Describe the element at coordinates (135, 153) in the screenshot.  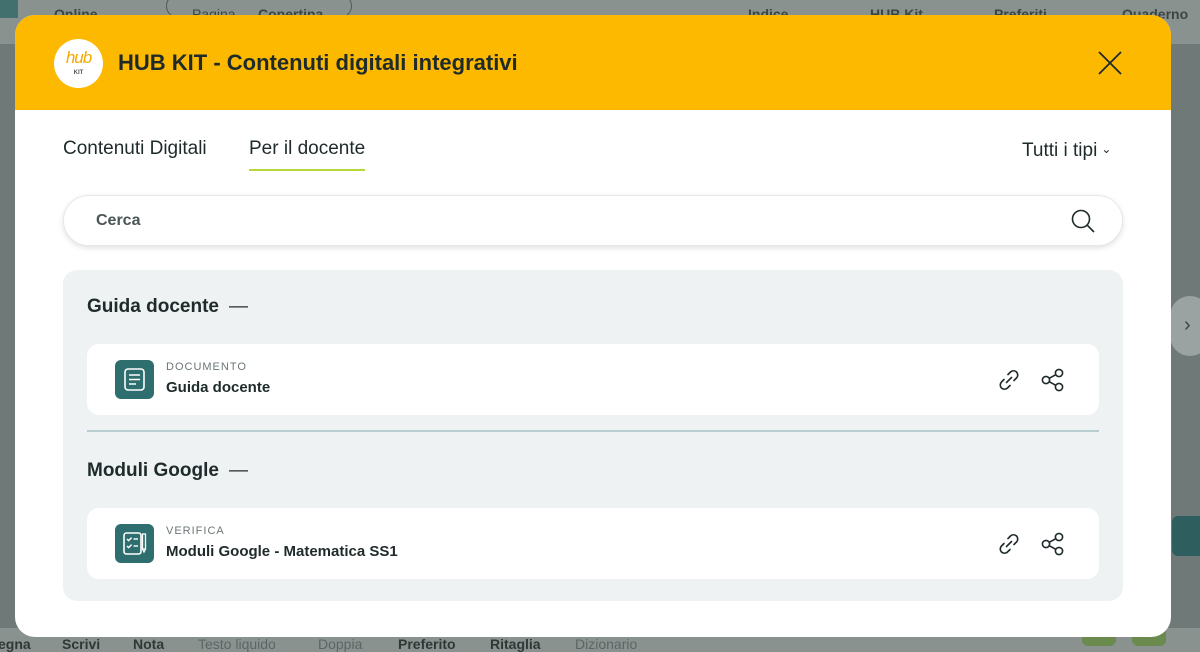
I see `tab-contenuti-digitali: Contenuti Digitali` at that location.